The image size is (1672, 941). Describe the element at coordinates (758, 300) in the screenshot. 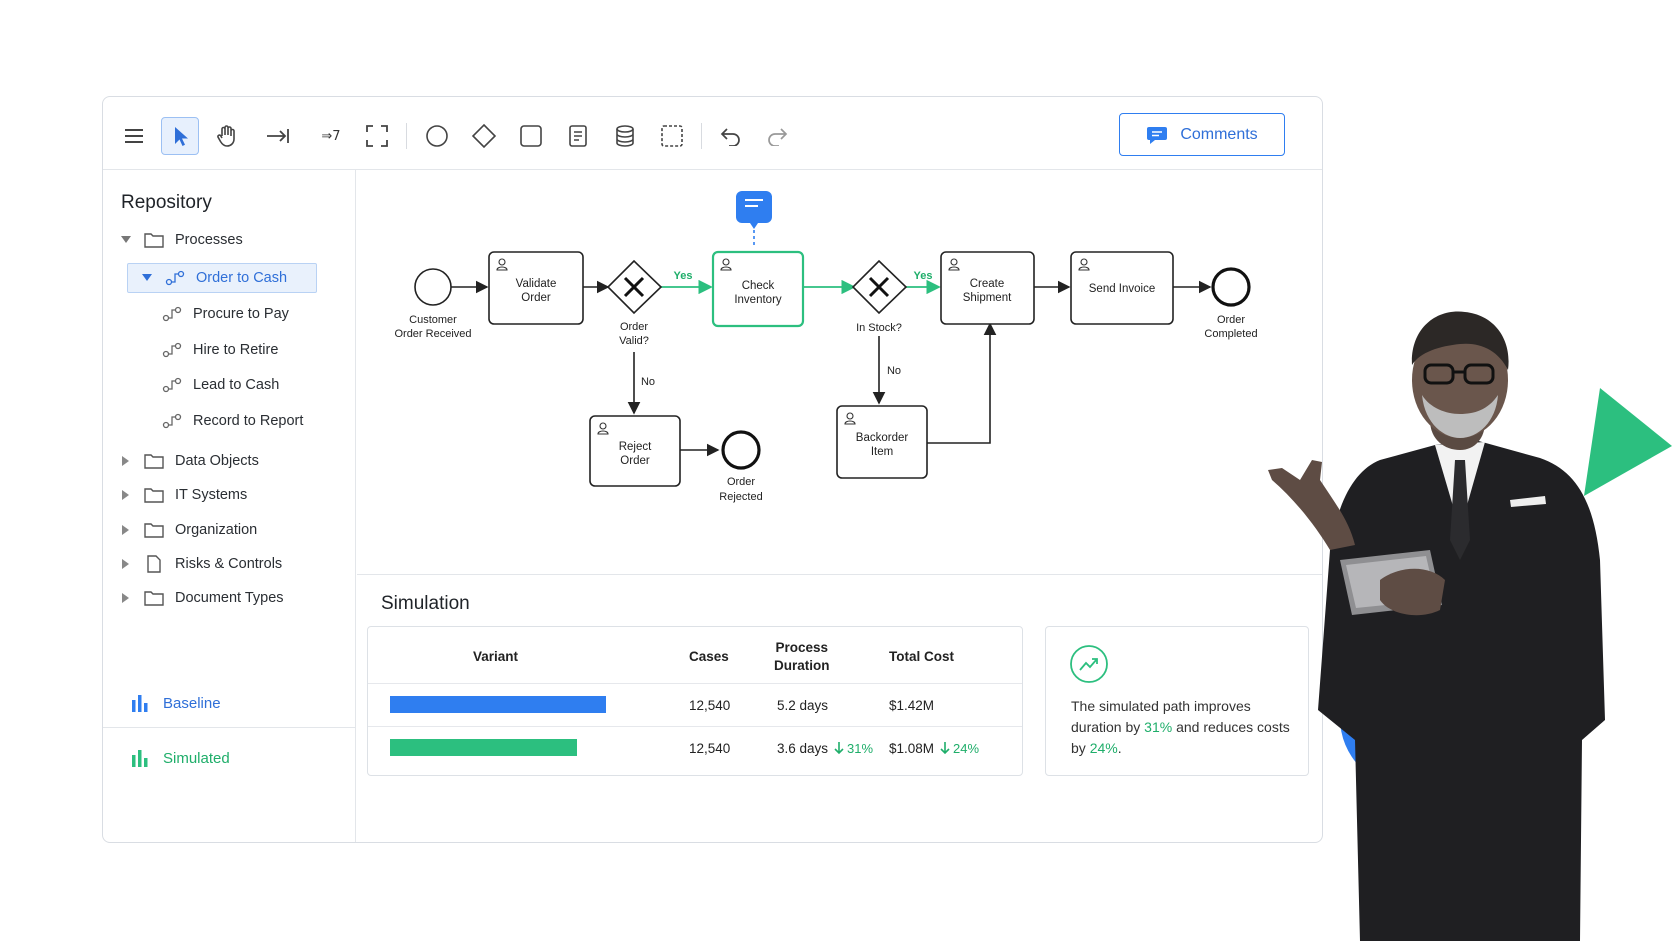

I see `svg-text: Inventory` at that location.